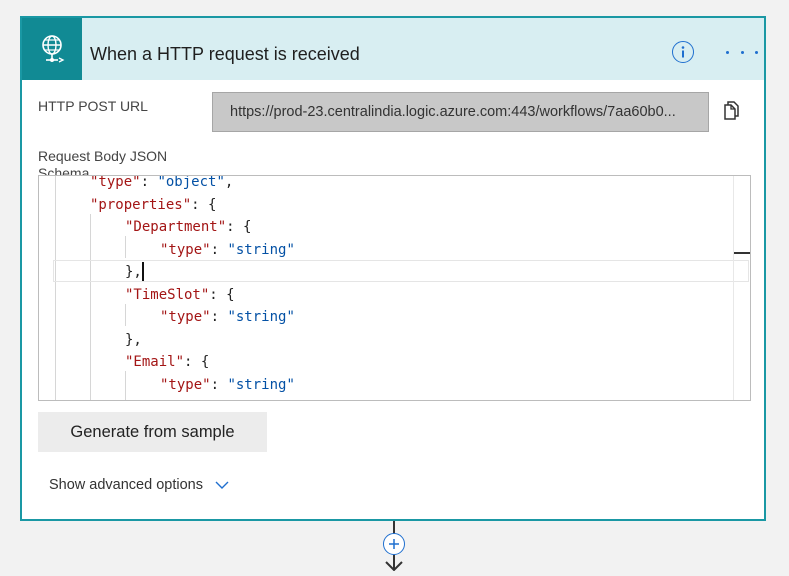  I want to click on code-line: "Department": {, so click(188, 227).